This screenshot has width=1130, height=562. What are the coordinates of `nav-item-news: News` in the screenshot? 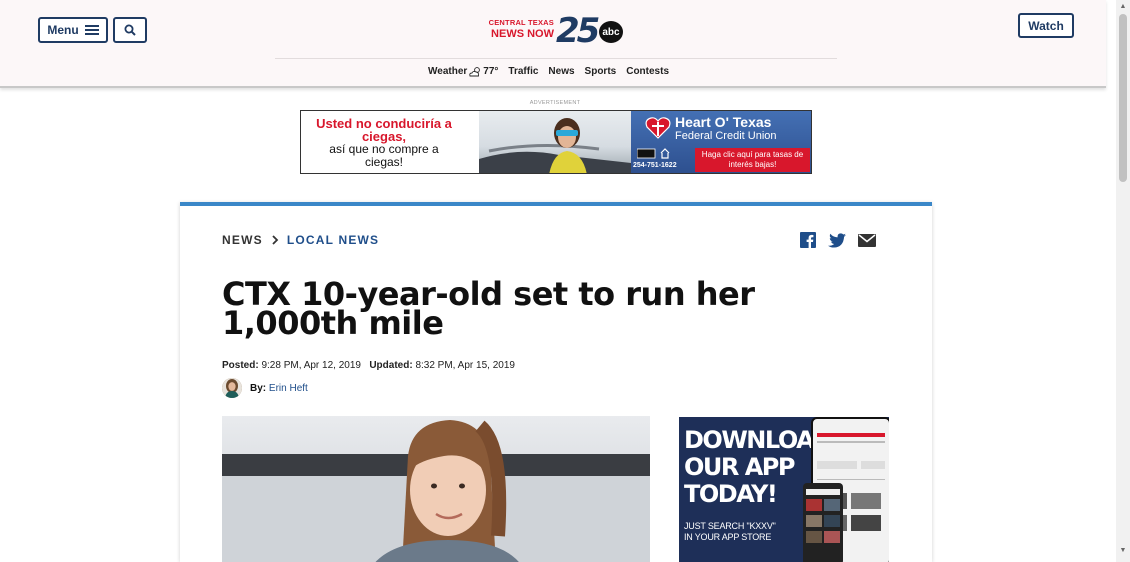 It's located at (561, 71).